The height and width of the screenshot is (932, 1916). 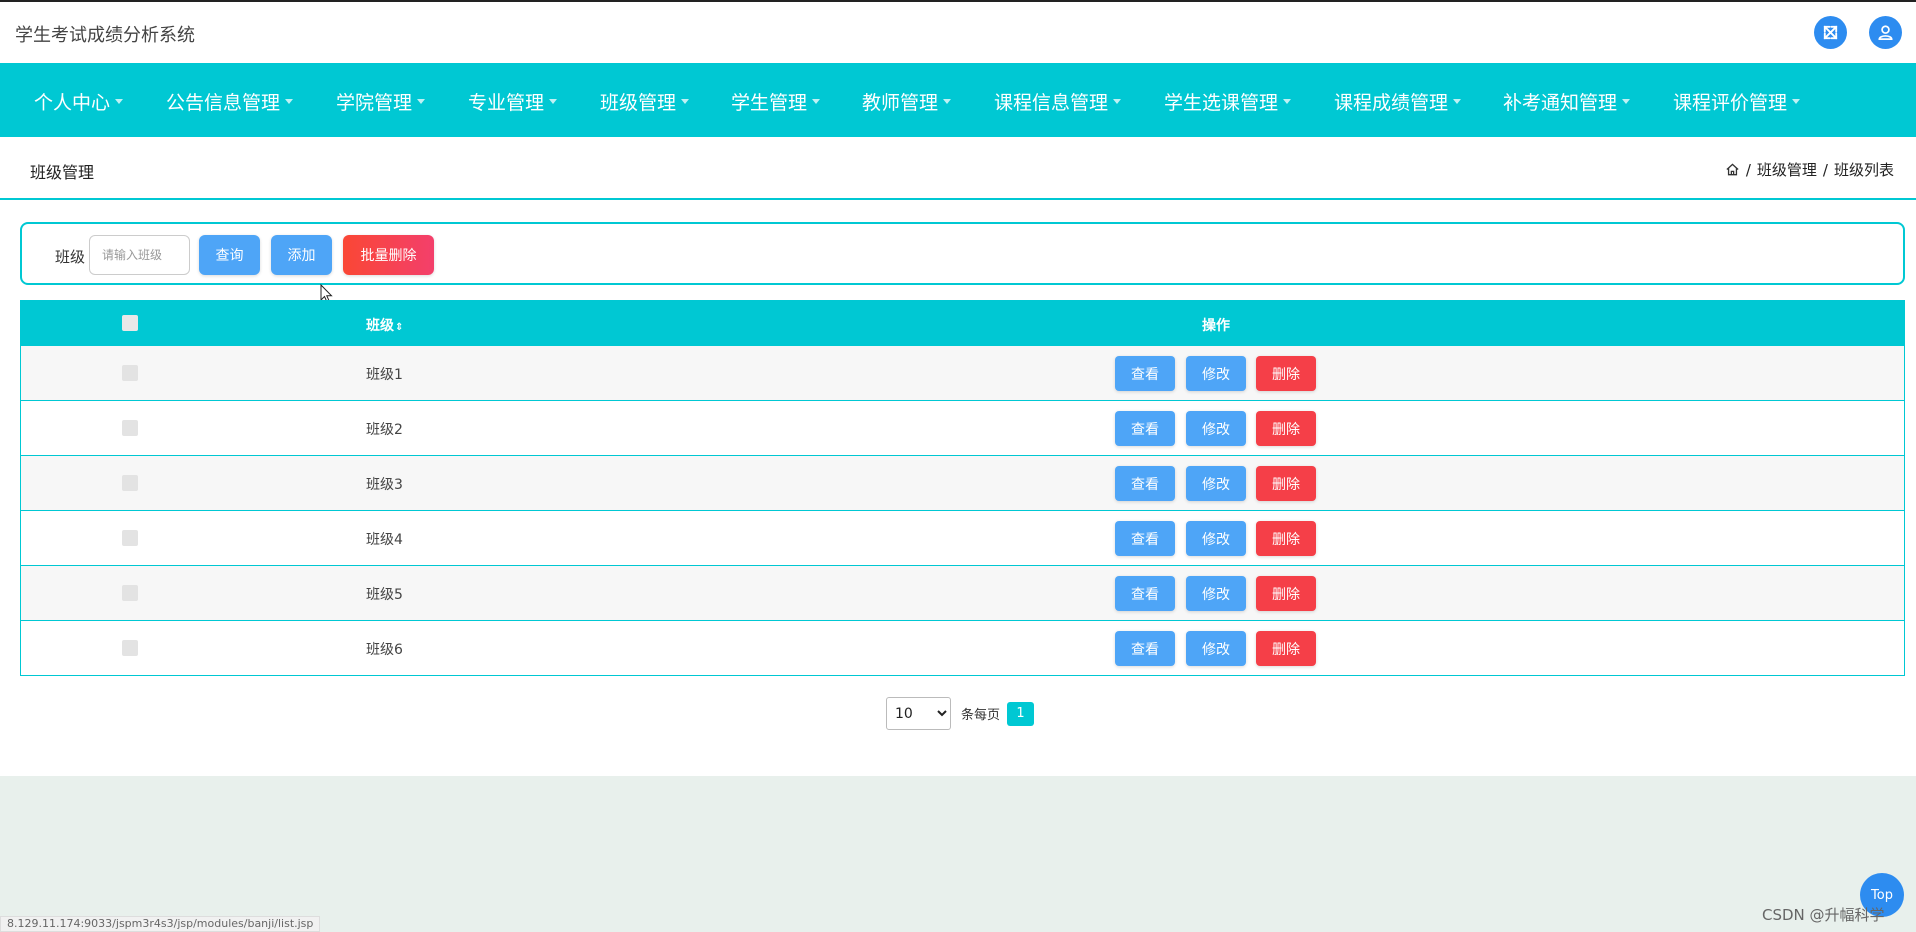 I want to click on nav-item-course-evaluation-management: 课程评价管理, so click(x=1737, y=101).